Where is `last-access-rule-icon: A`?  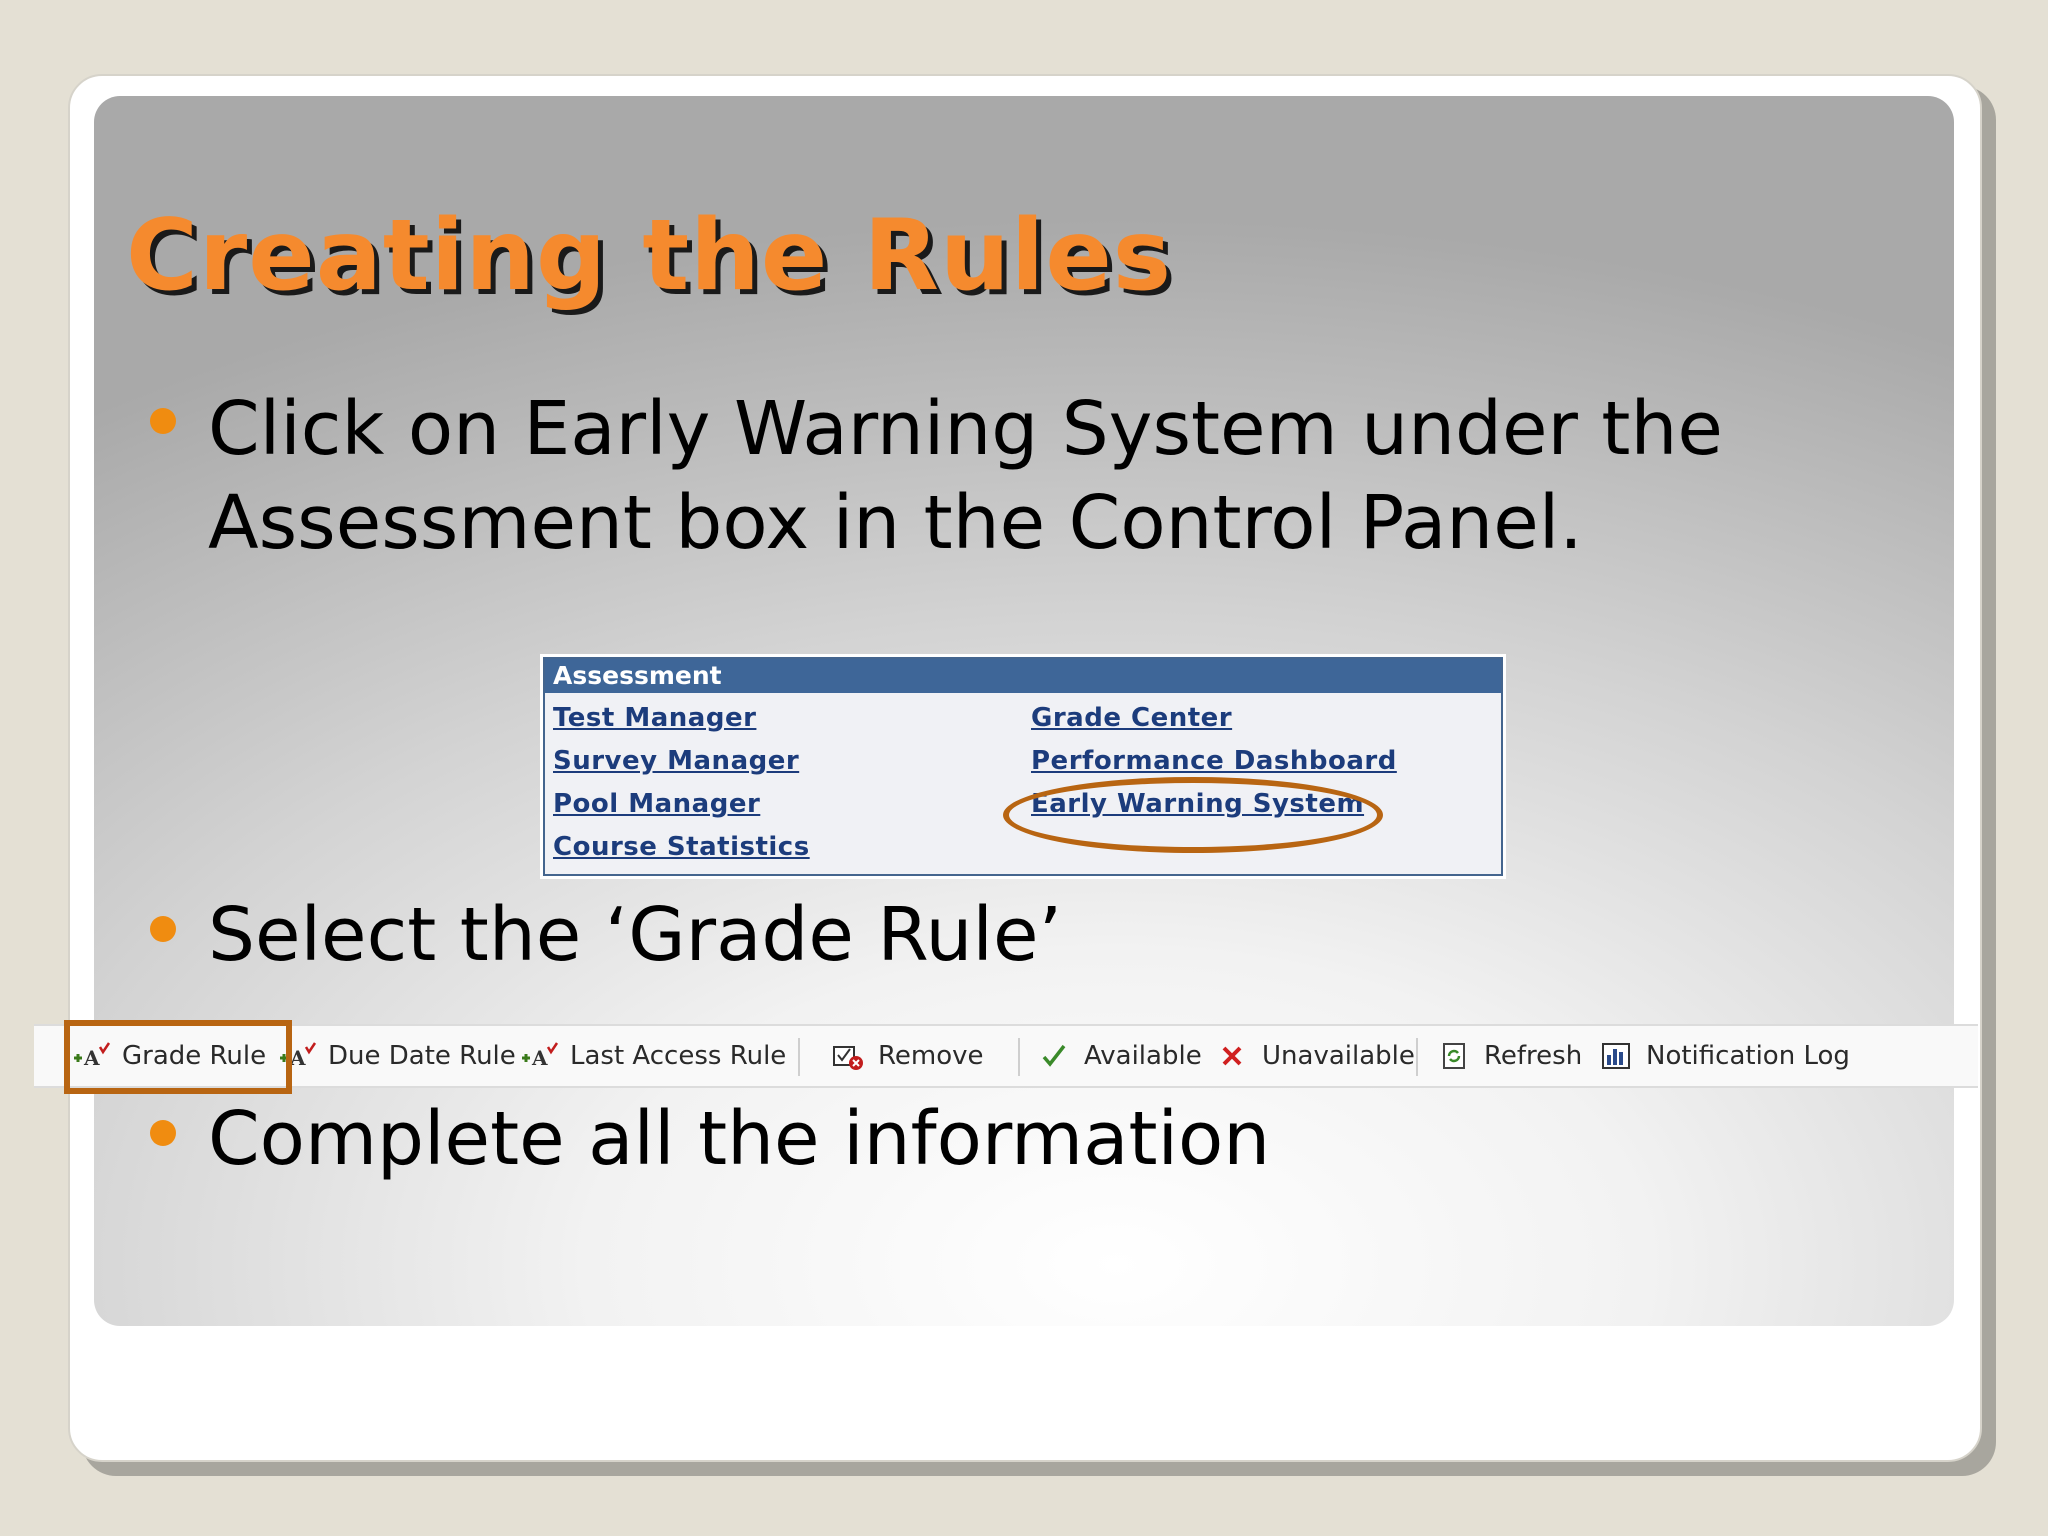 last-access-rule-icon: A is located at coordinates (540, 1056).